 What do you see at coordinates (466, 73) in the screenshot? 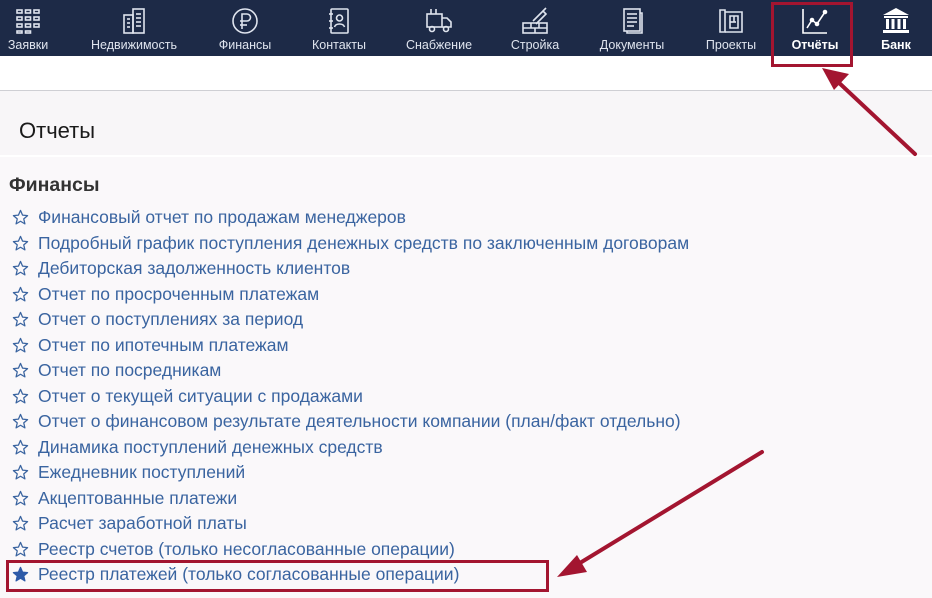
I see `secondary-toolbar` at bounding box center [466, 73].